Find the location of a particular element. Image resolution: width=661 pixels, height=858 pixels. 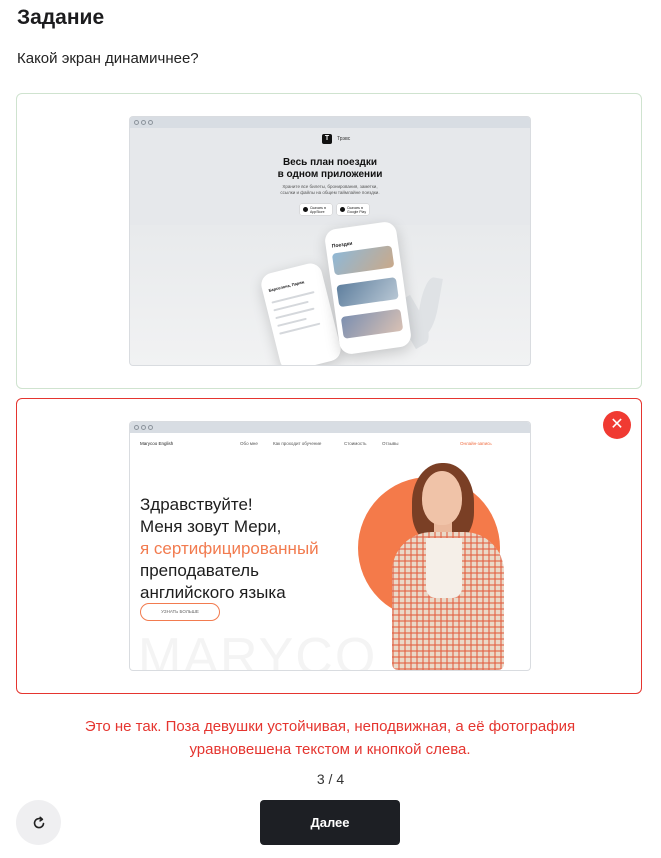

headline-line-accent: я сертифицированный is located at coordinates (229, 548).